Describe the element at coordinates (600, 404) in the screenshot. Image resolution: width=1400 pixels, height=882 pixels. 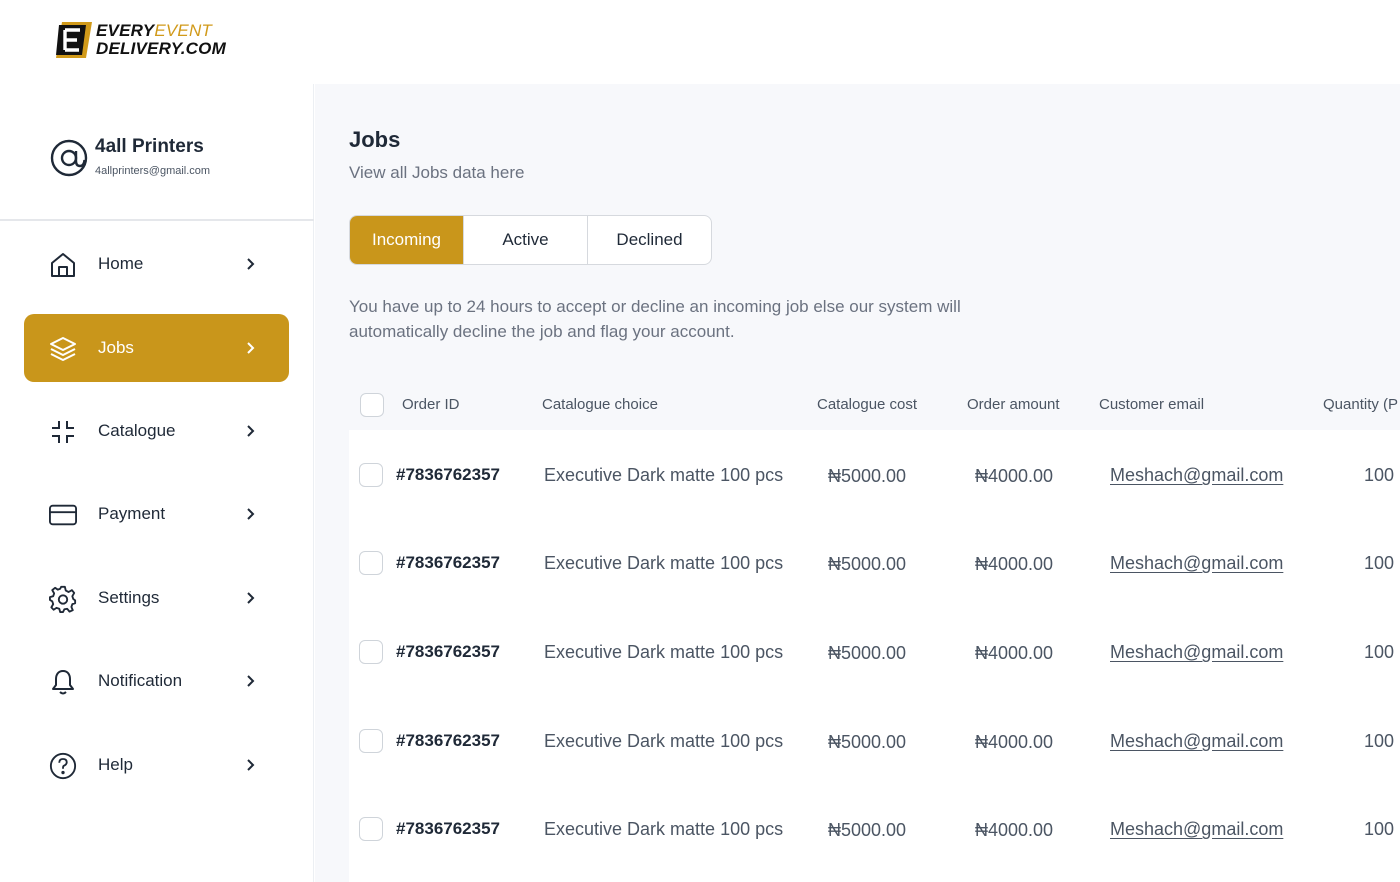
I see `column-header-catalogue-choice: Catalogue choice` at that location.